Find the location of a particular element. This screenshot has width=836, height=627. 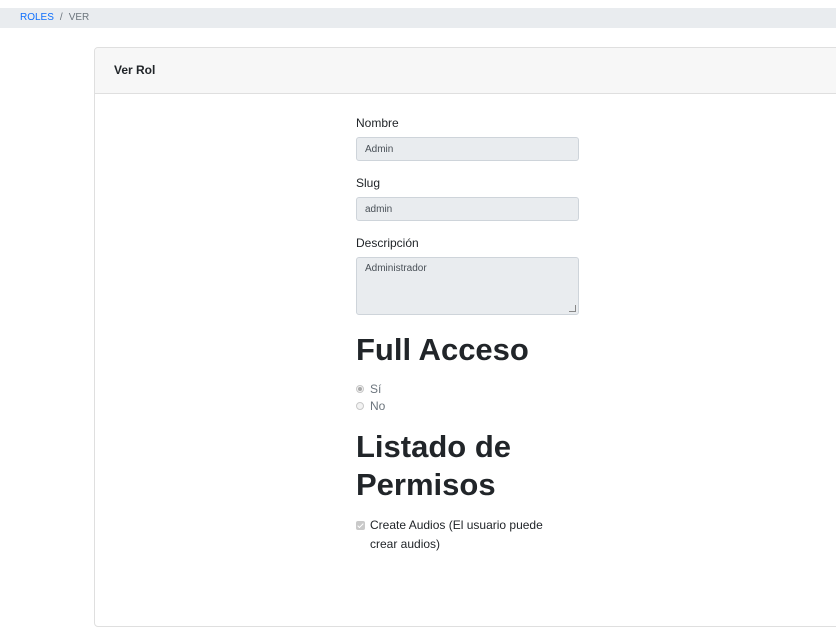

descripcion-value: Administrador is located at coordinates (396, 268).